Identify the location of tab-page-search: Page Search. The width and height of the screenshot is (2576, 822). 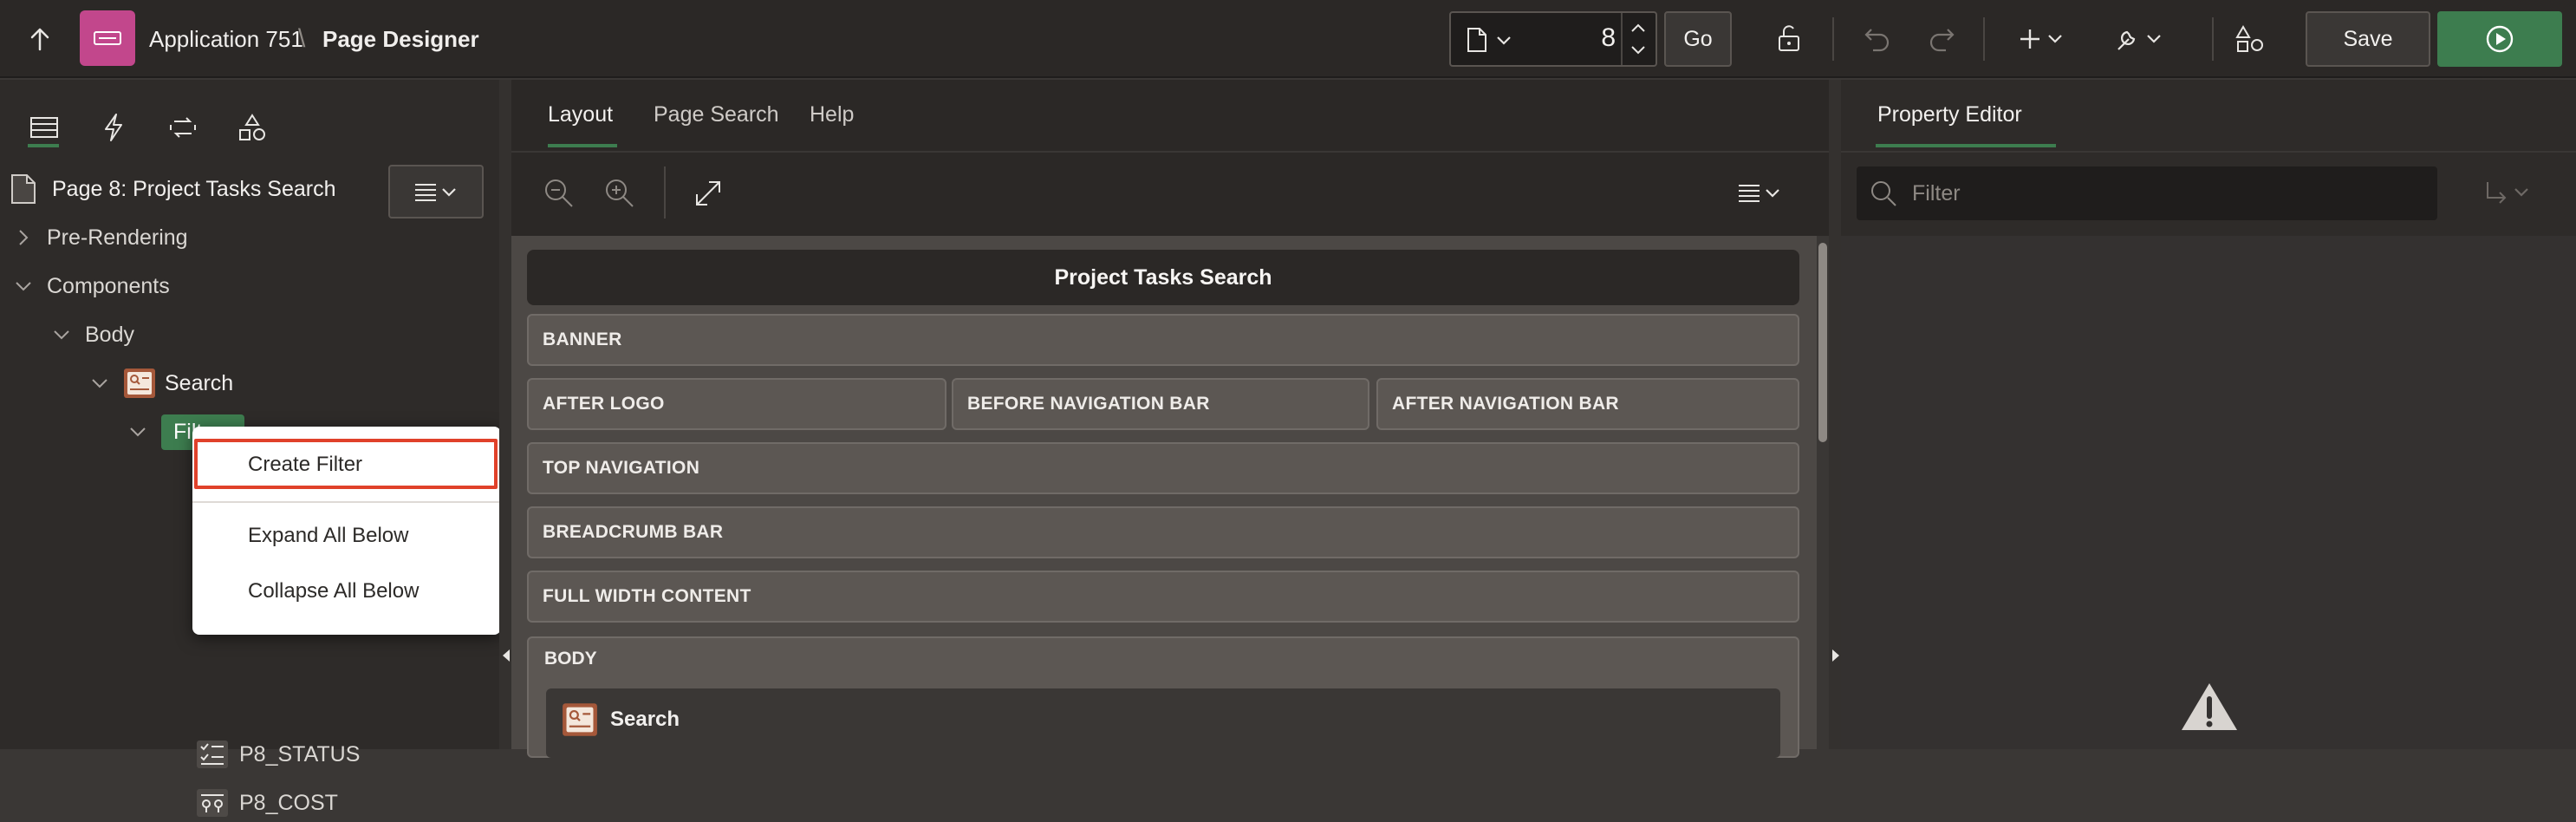
(716, 114).